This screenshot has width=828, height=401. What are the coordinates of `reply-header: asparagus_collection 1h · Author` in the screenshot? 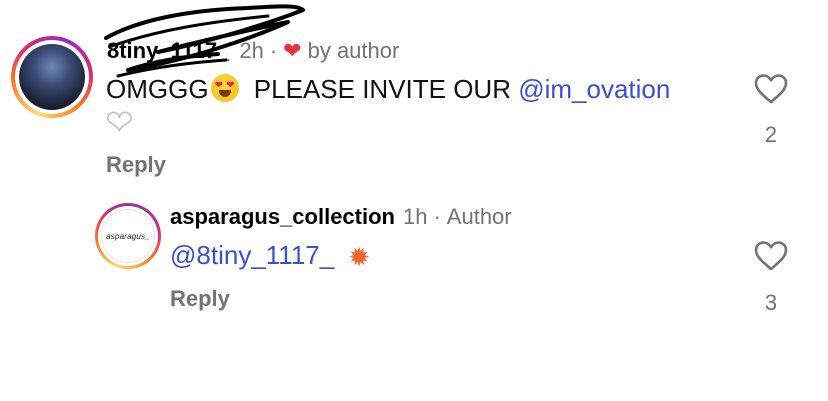 It's located at (341, 217).